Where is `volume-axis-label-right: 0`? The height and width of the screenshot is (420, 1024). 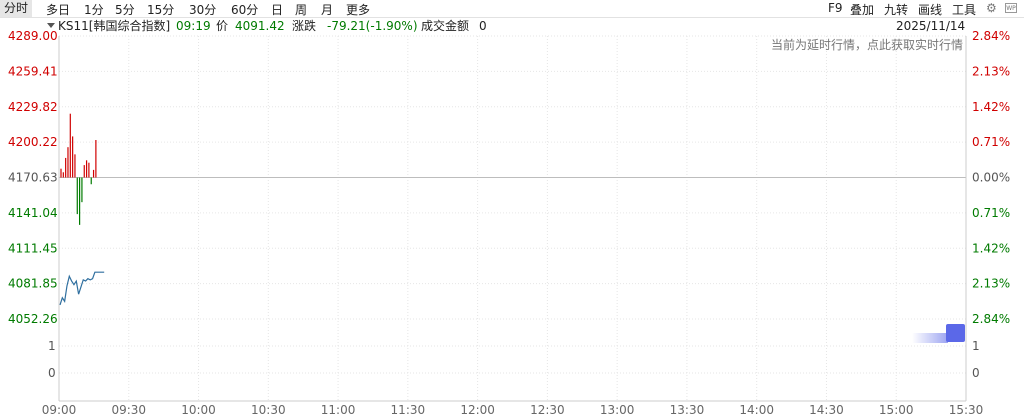
volume-axis-label-right: 0 is located at coordinates (976, 373).